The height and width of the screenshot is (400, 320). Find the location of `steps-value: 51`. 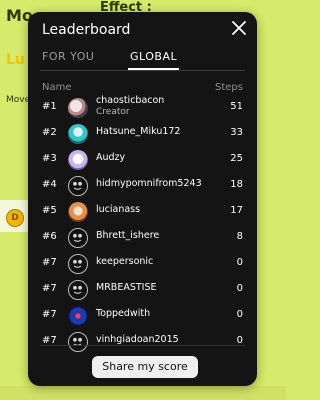

steps-value: 51 is located at coordinates (236, 106).